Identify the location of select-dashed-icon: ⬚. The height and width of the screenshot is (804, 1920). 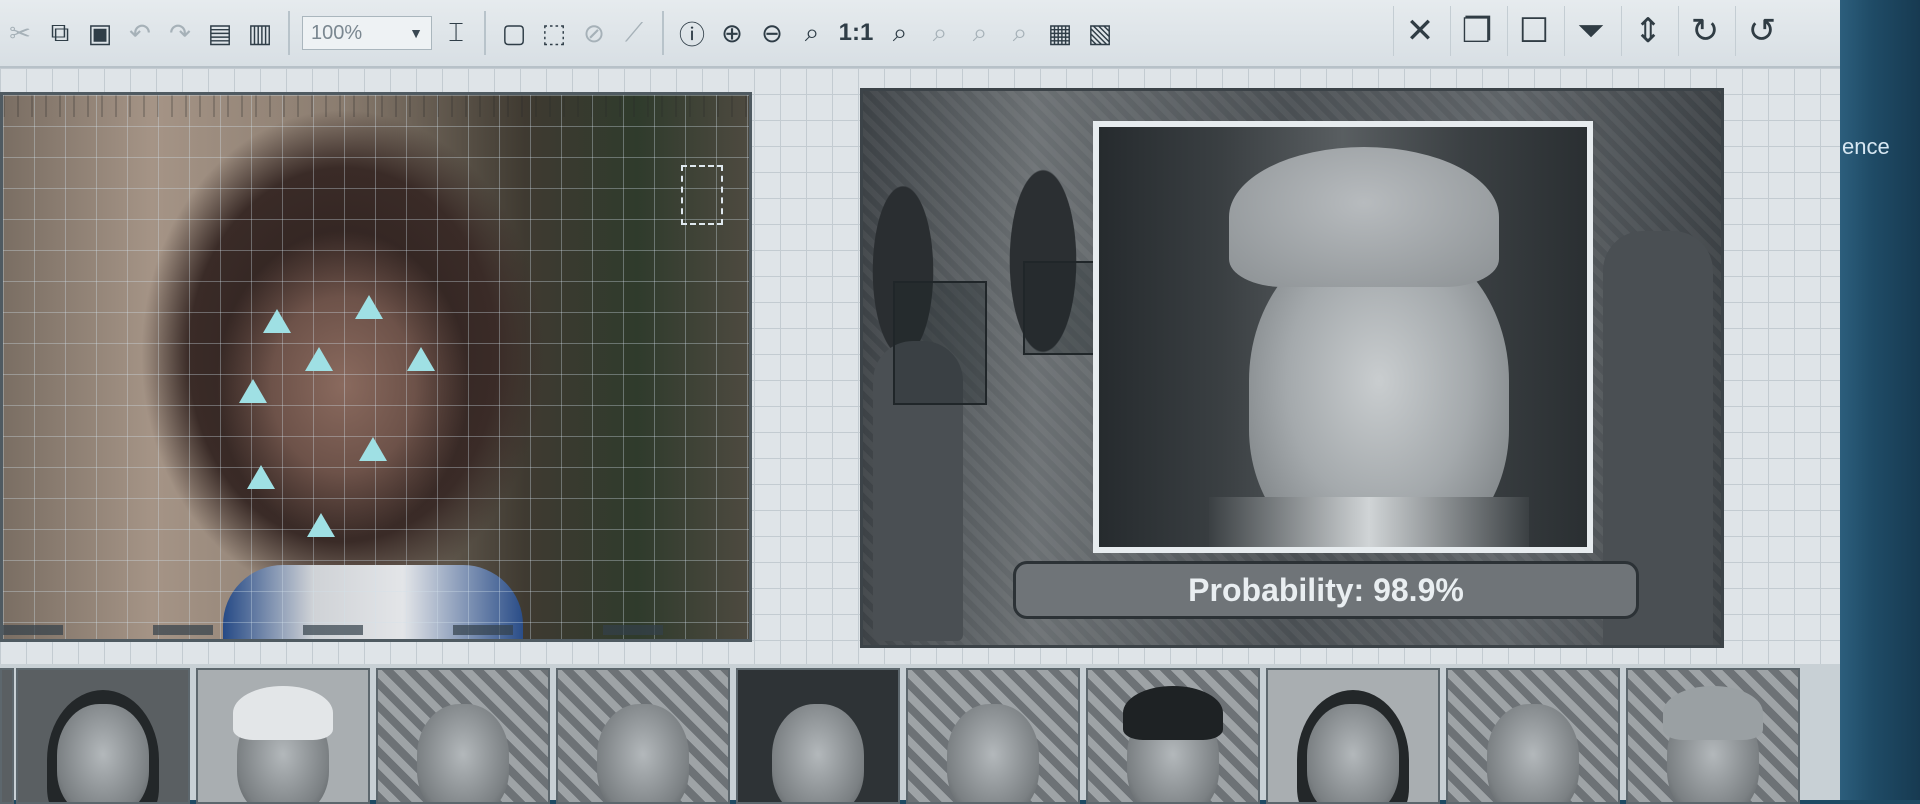
(554, 33).